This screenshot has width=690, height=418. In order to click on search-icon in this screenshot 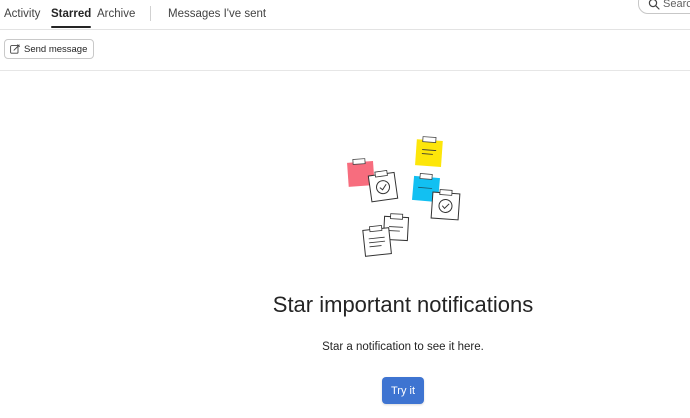, I will do `click(654, 5)`.